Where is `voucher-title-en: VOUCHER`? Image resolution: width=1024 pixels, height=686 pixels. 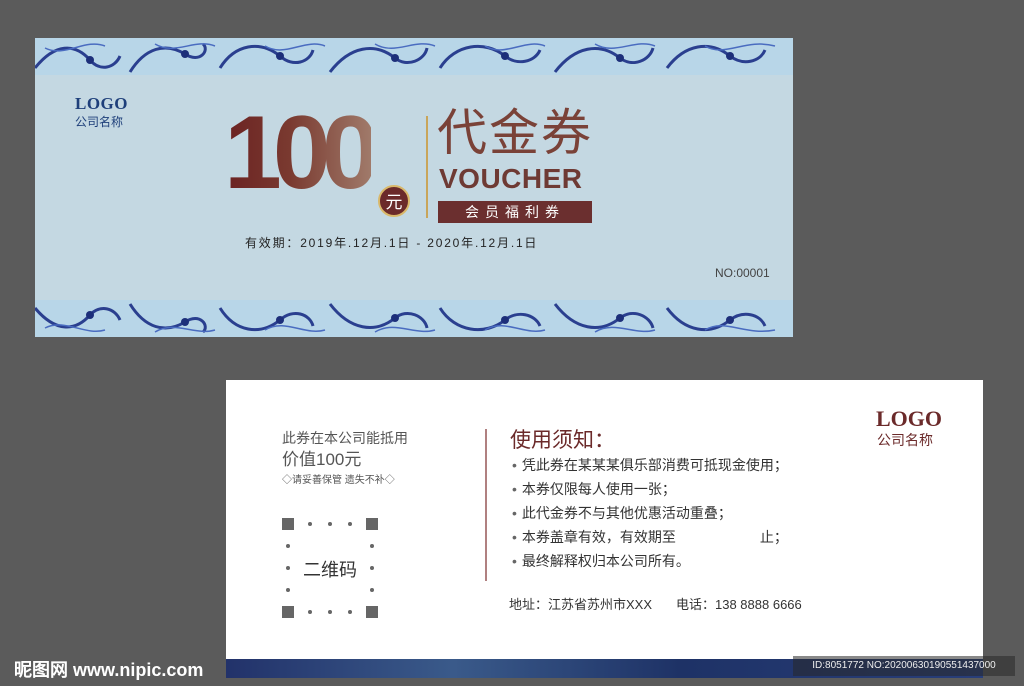 voucher-title-en: VOUCHER is located at coordinates (511, 178).